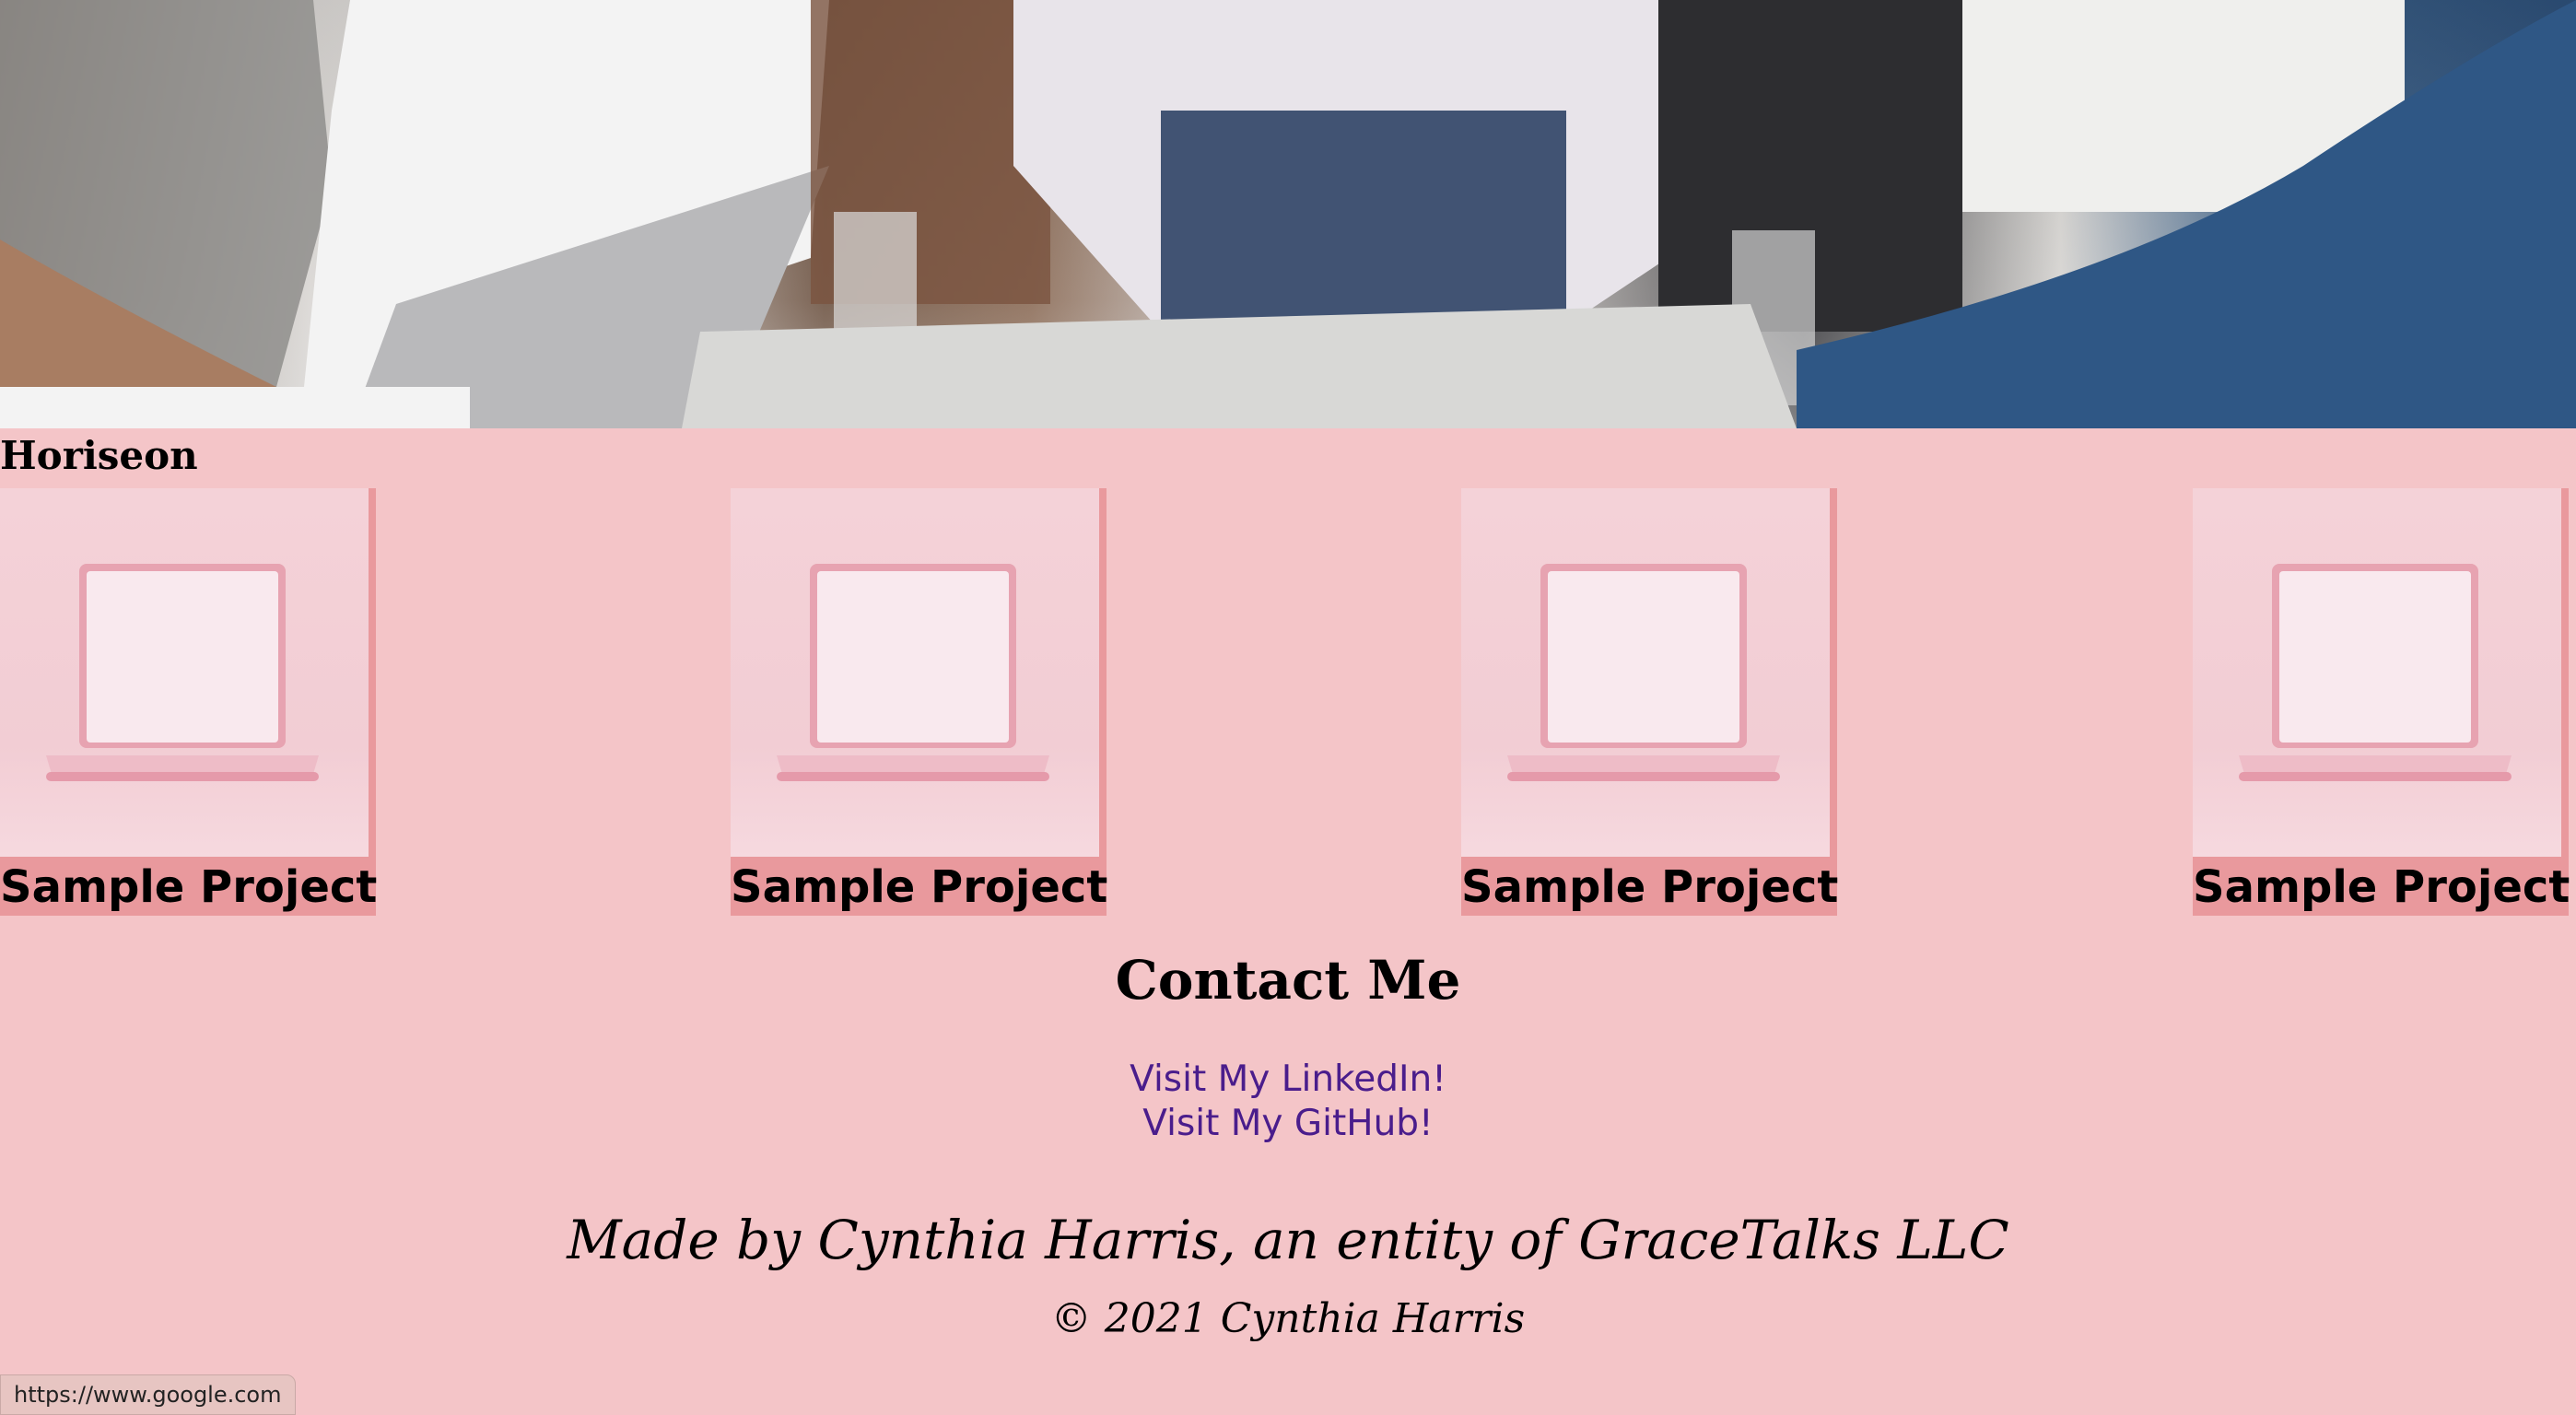 The height and width of the screenshot is (1415, 2576). Describe the element at coordinates (99, 455) in the screenshot. I see `brand-title: Horiseon` at that location.